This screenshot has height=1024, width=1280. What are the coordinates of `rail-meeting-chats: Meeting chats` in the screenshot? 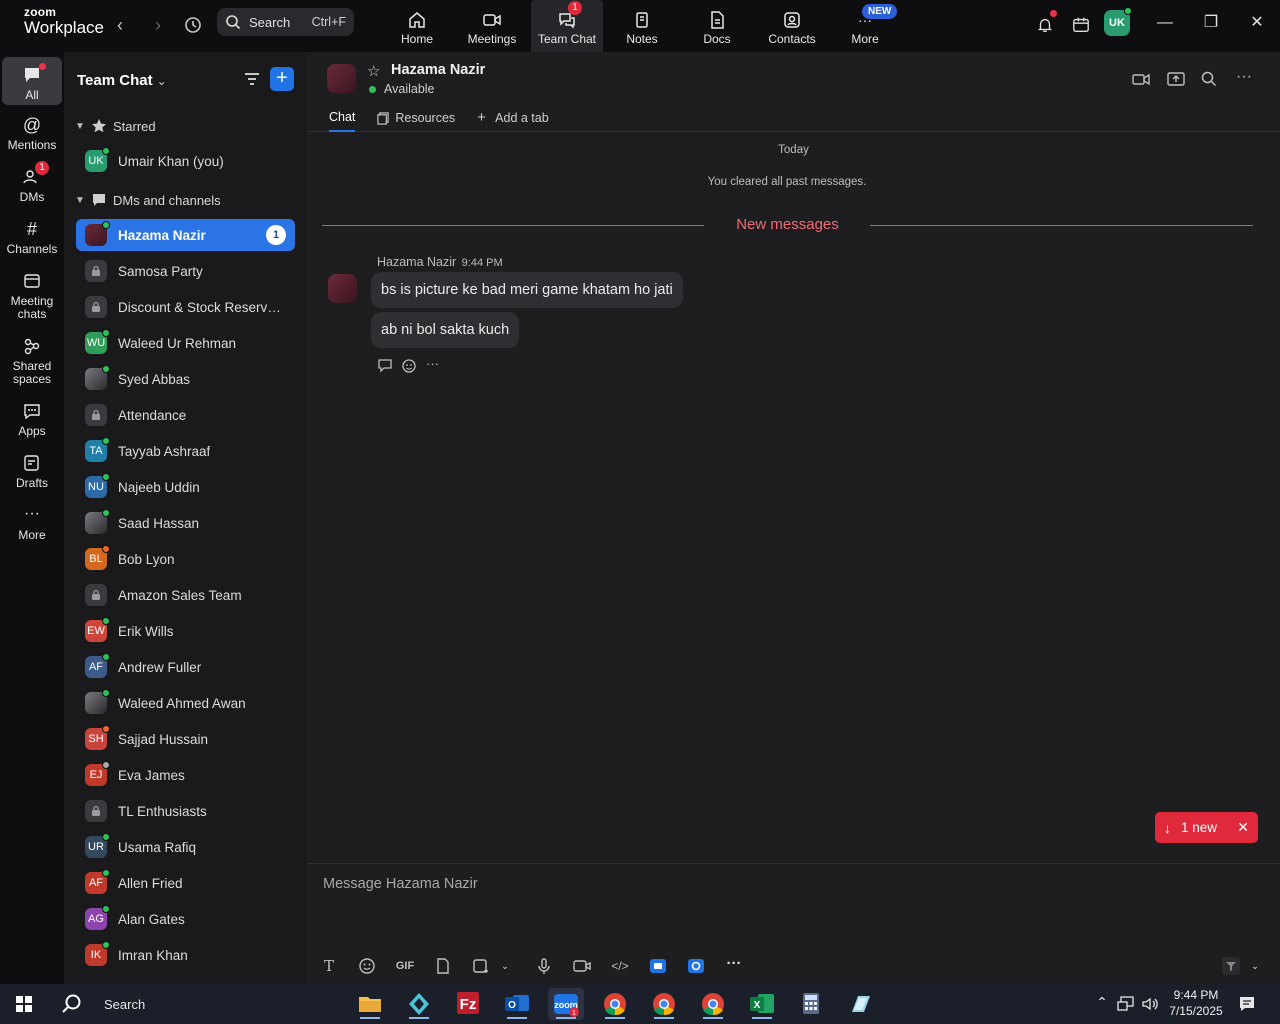 It's located at (32, 296).